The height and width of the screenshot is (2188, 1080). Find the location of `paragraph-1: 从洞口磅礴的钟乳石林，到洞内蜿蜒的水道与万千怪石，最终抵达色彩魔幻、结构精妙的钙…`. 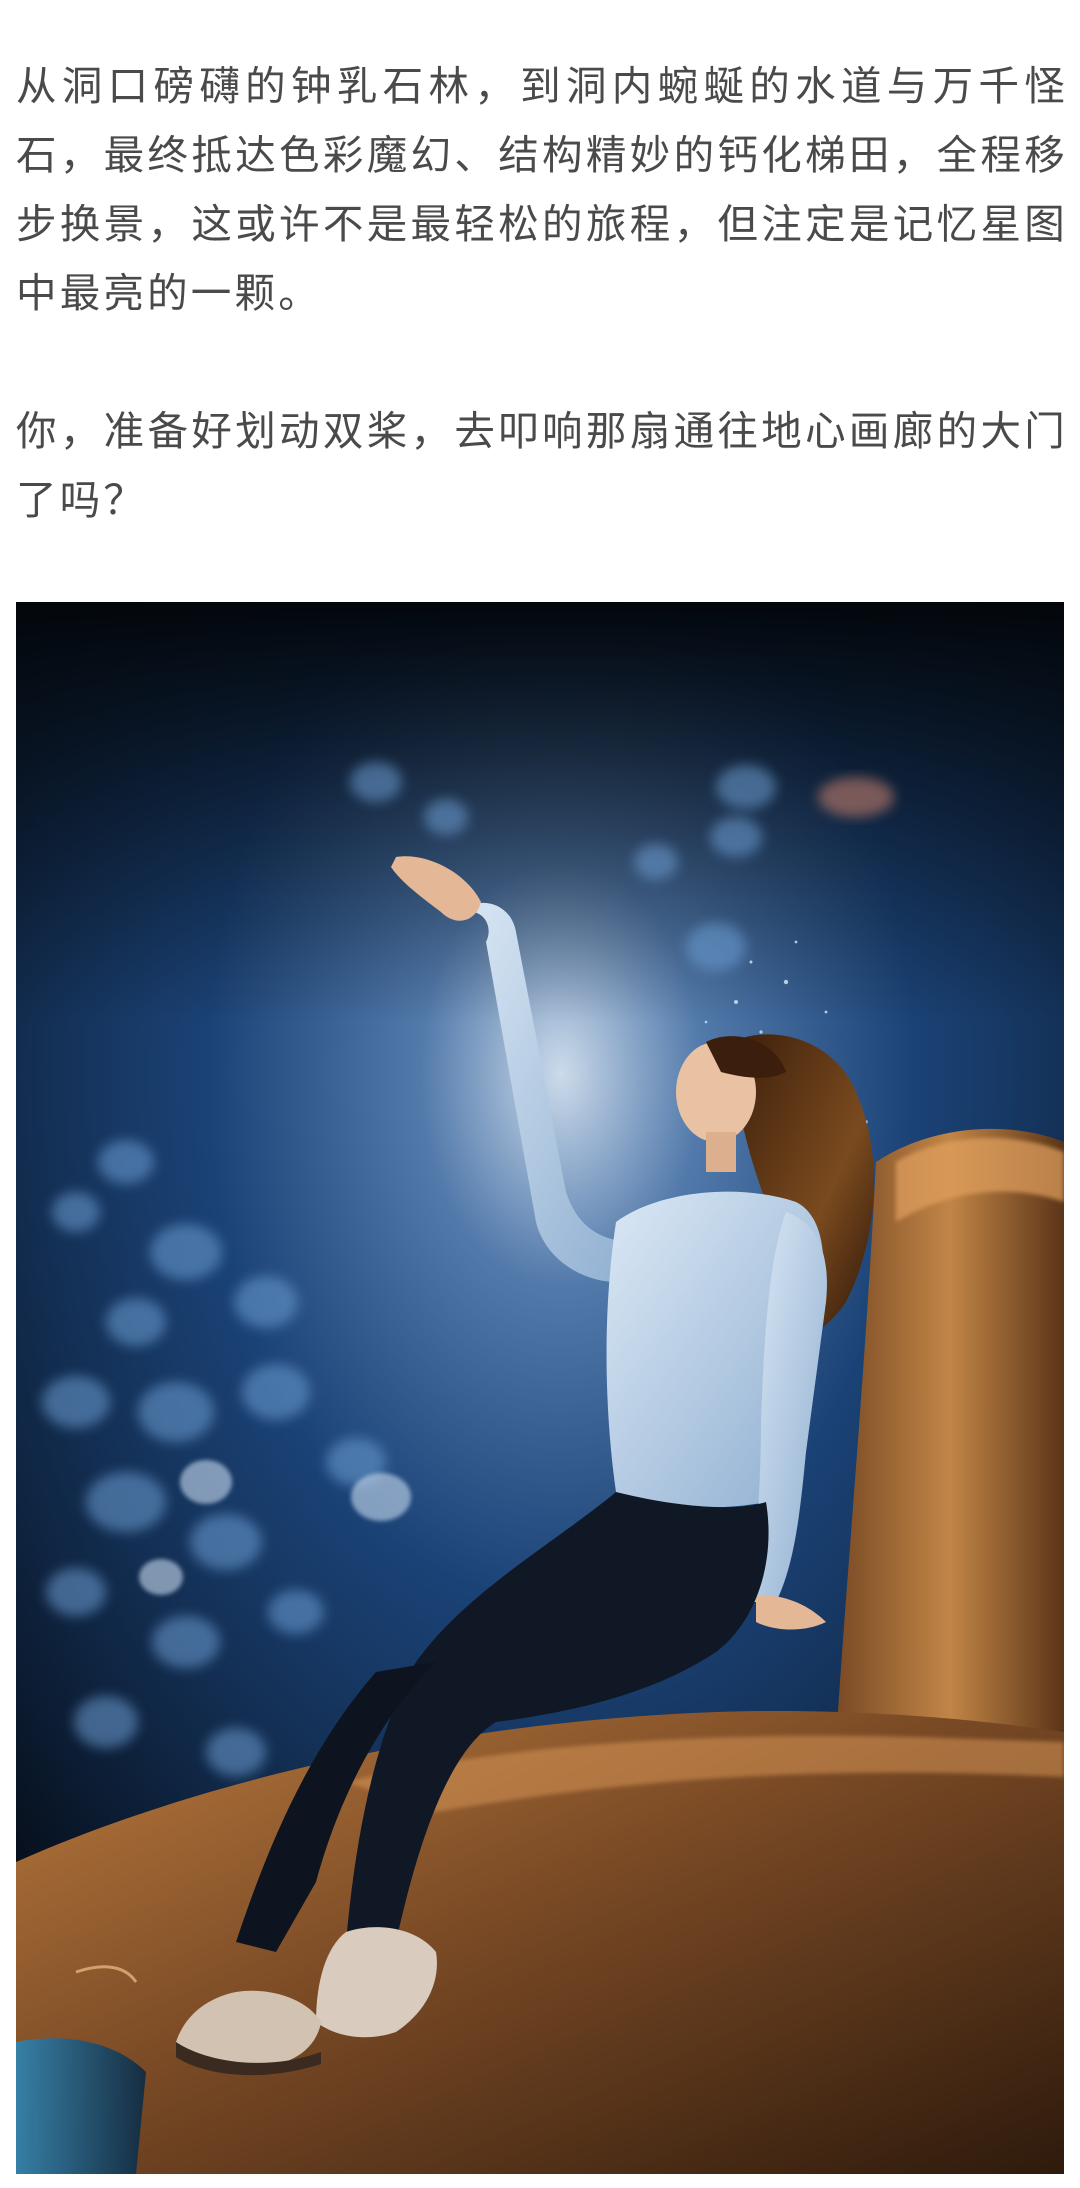

paragraph-1: 从洞口磅礴的钟乳石林，到洞内蜿蜒的水道与万千怪石，最终抵达色彩魔幻、结构精妙的钙… is located at coordinates (542, 189).